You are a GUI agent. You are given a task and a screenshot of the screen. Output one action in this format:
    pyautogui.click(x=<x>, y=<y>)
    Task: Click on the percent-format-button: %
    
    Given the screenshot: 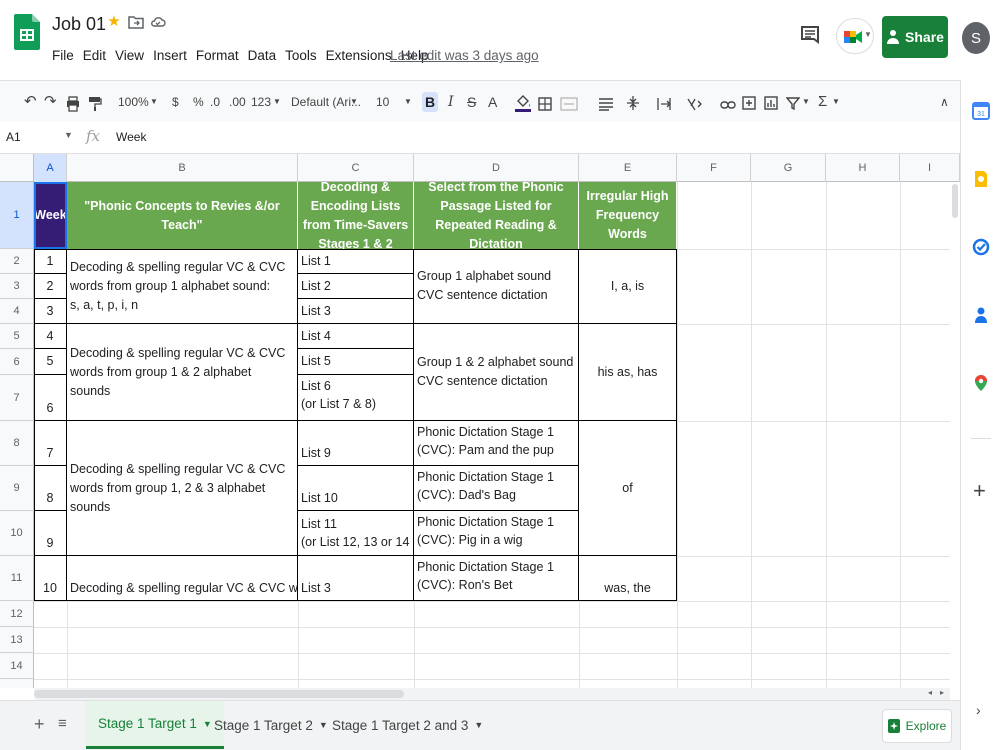 What is the action you would take?
    pyautogui.click(x=198, y=102)
    